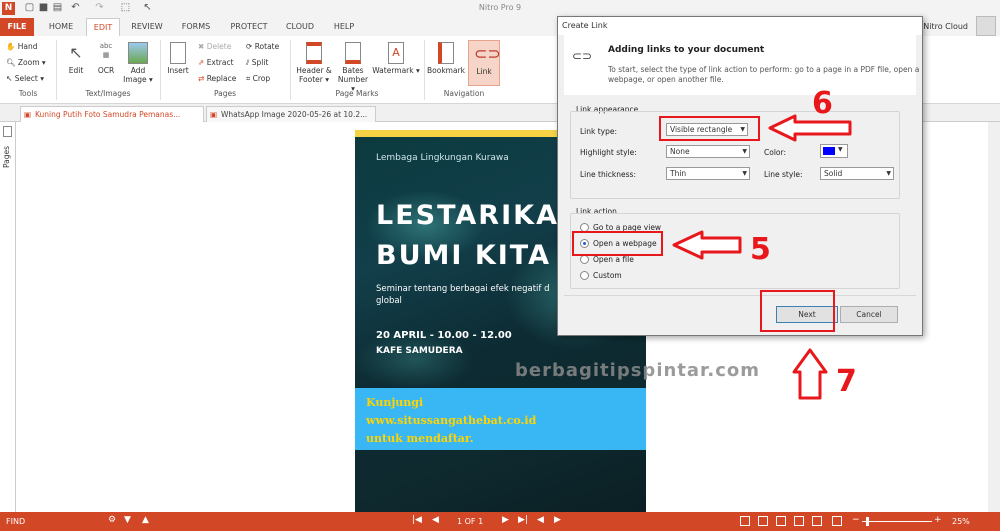  Describe the element at coordinates (582, 56) in the screenshot. I see `link-icon: ⊂⊃` at that location.